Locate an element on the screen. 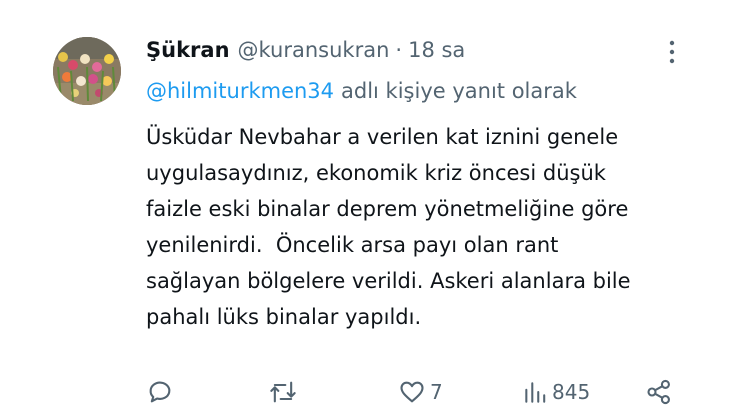  like-button: 7 is located at coordinates (420, 392).